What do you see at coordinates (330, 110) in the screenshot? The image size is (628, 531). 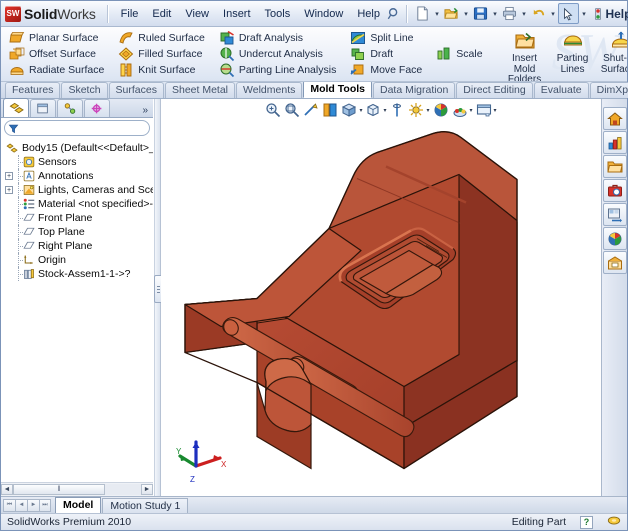 I see `section-view-button` at bounding box center [330, 110].